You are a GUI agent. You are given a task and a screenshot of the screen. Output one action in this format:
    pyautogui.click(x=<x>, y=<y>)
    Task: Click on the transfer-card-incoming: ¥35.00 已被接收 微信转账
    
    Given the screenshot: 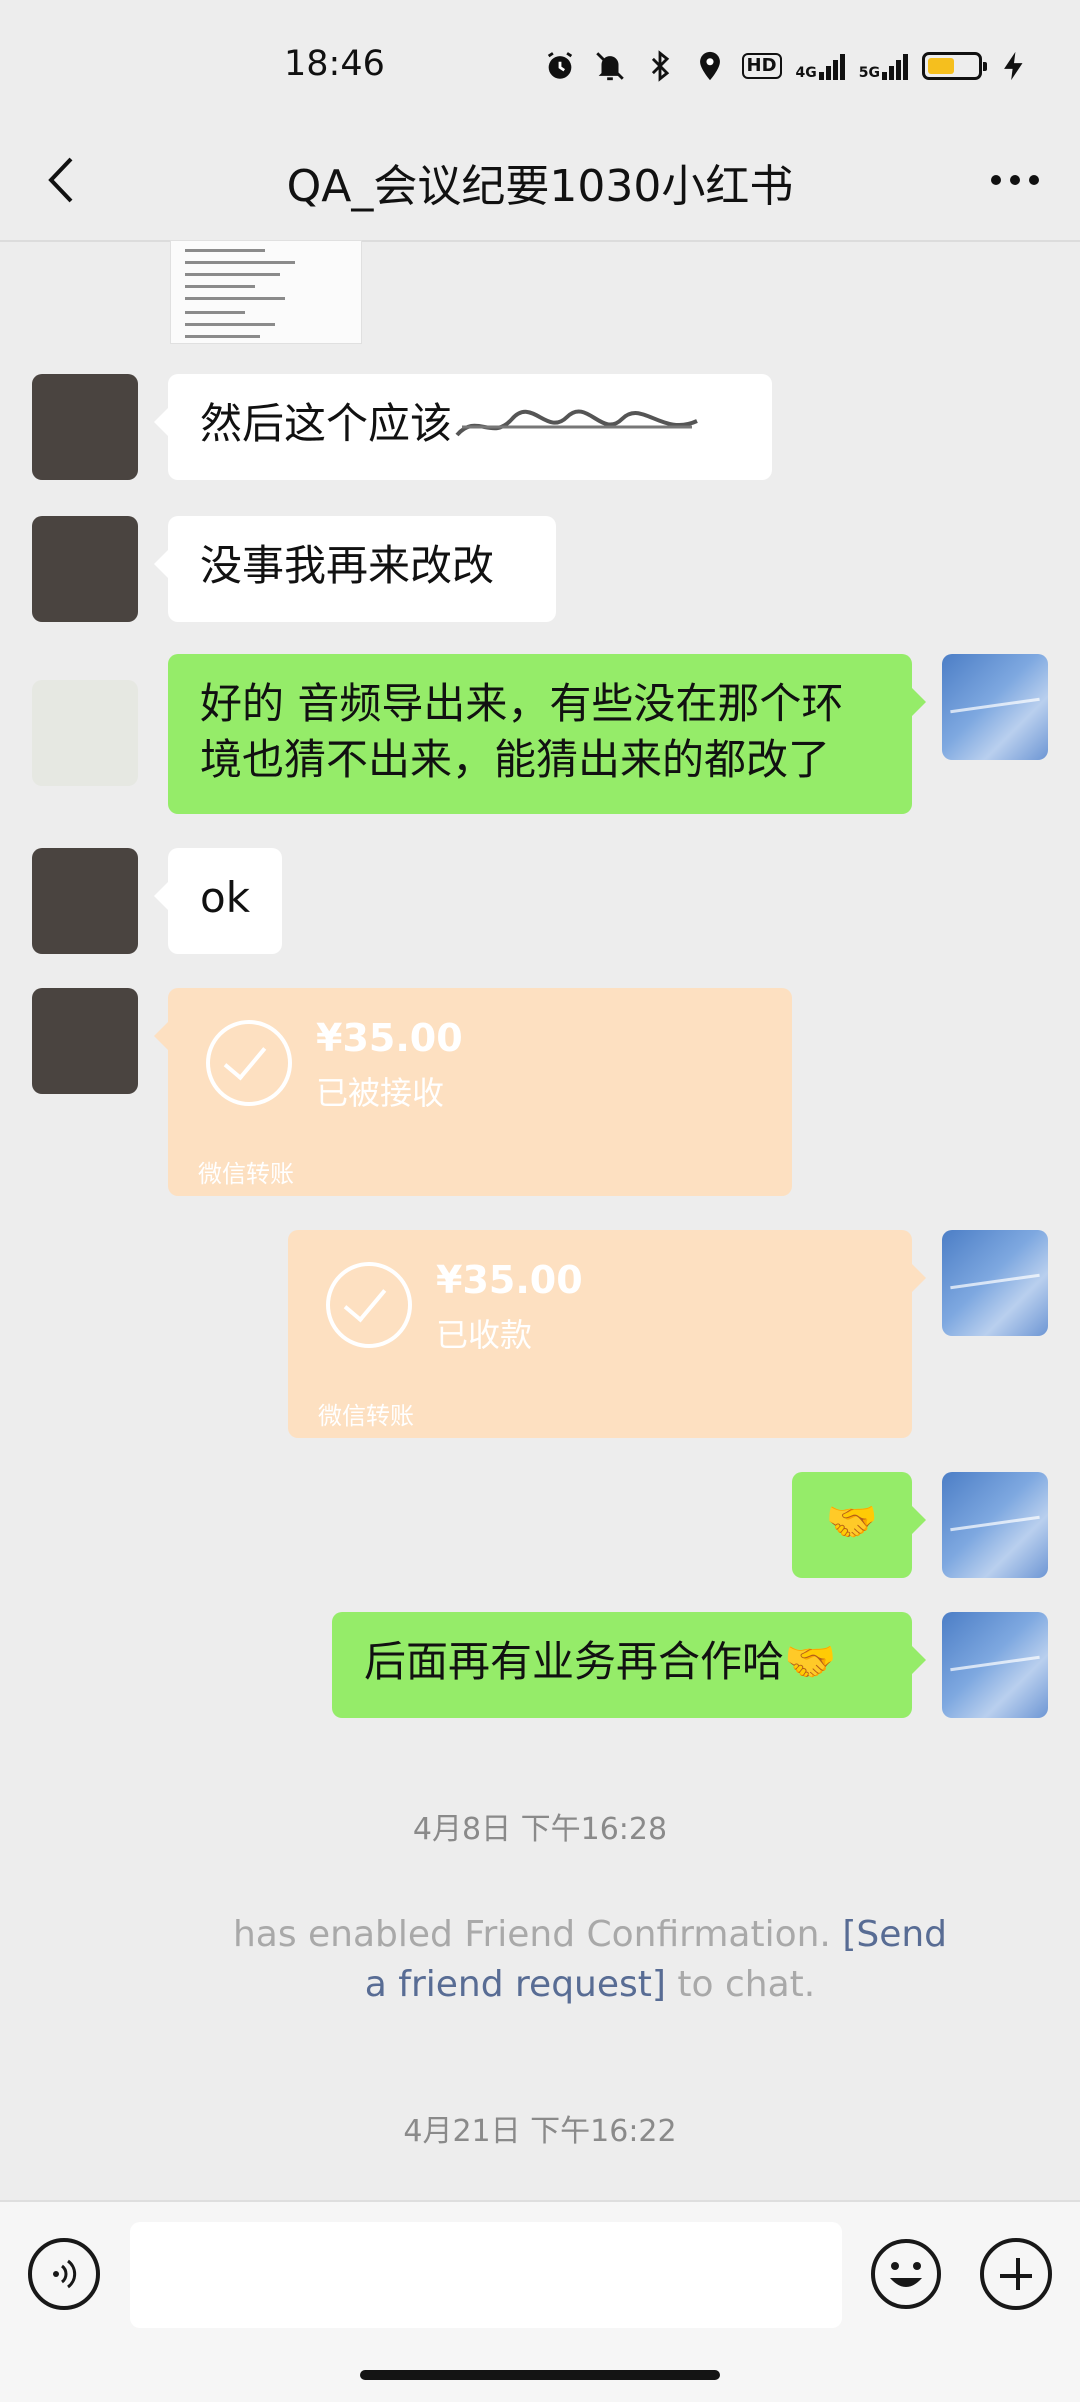 What is the action you would take?
    pyautogui.click(x=473, y=1092)
    